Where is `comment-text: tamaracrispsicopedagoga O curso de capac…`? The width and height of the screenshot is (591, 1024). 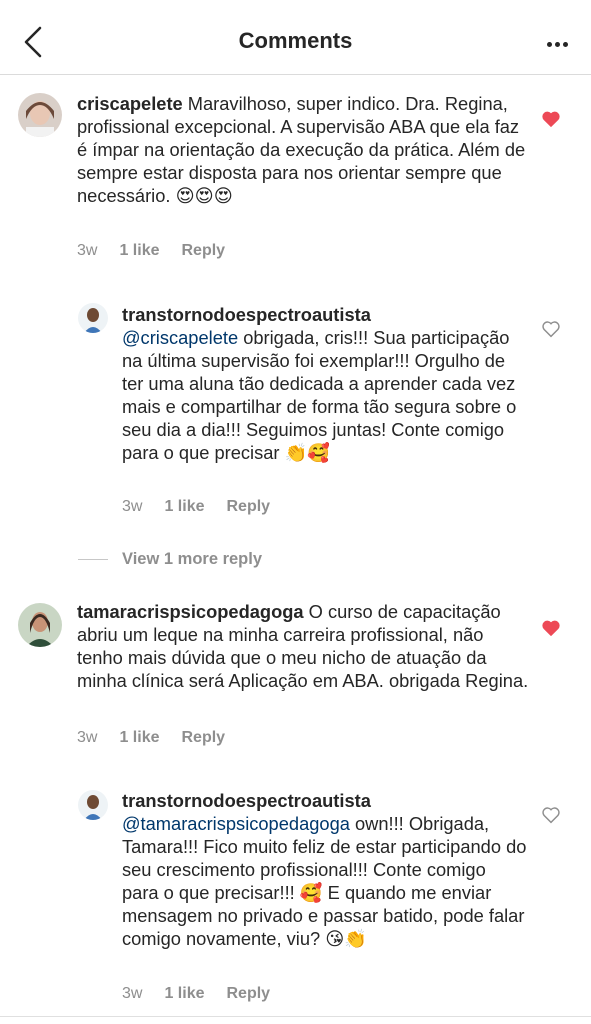
comment-text: tamaracrispsicopedagoga O curso de capac… is located at coordinates (303, 646).